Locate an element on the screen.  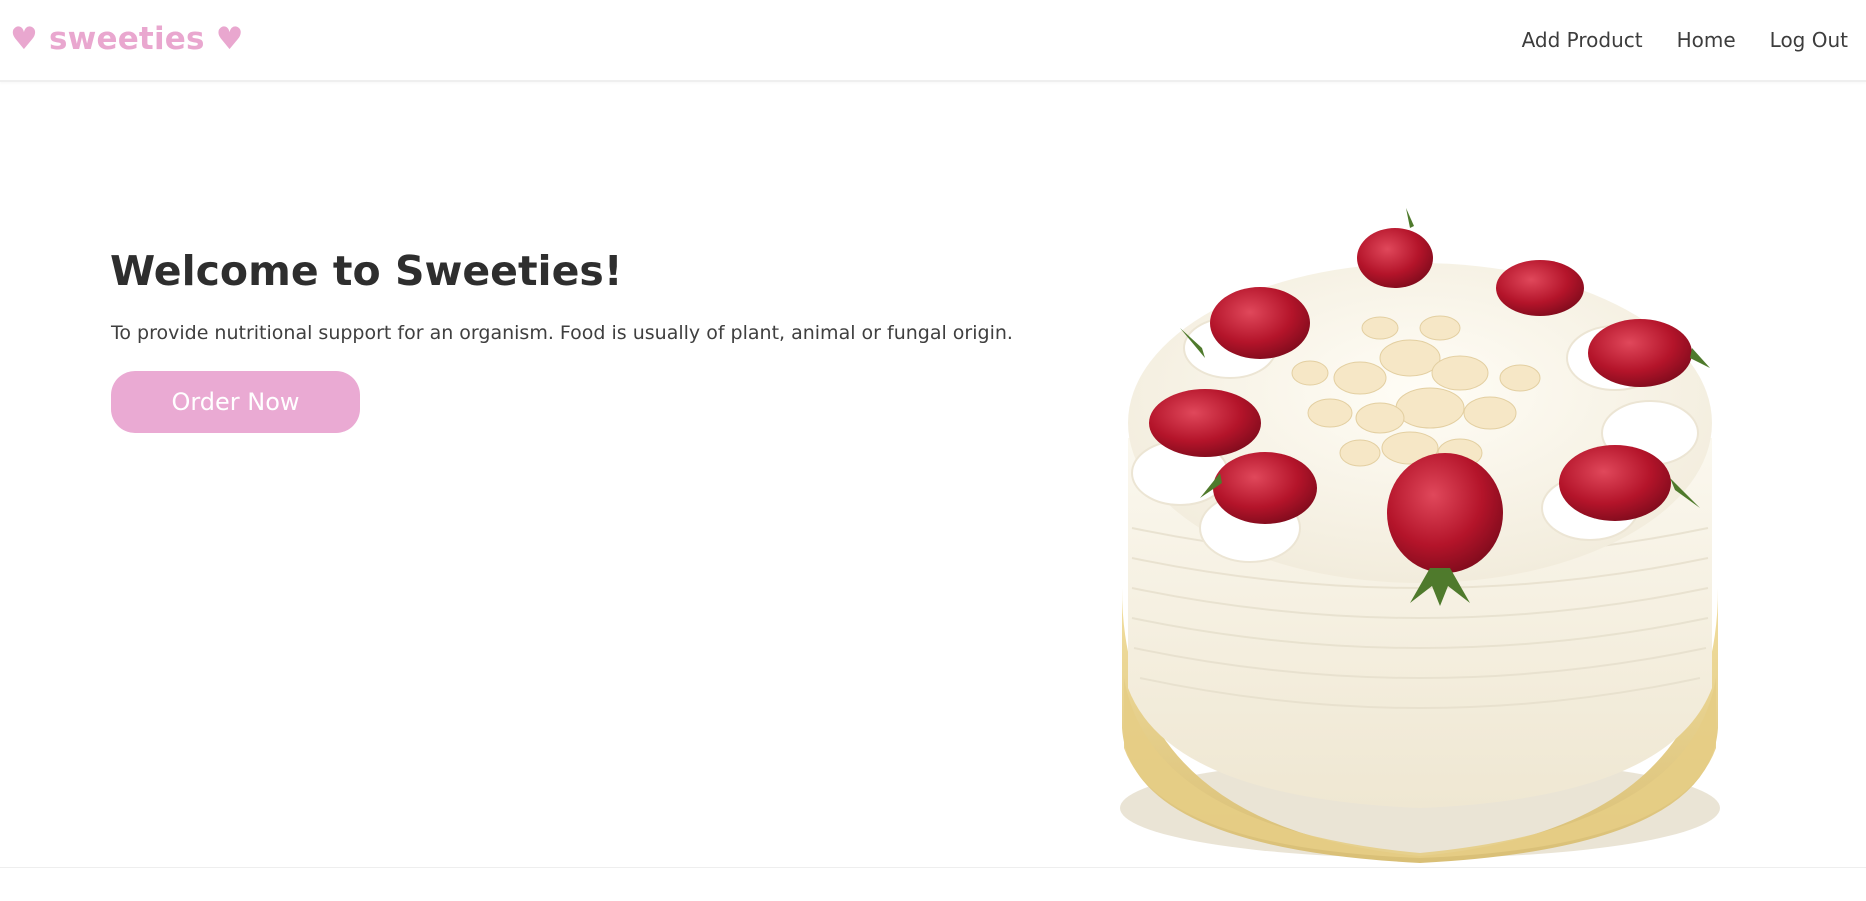
nav-home-link: Home is located at coordinates (1706, 40).